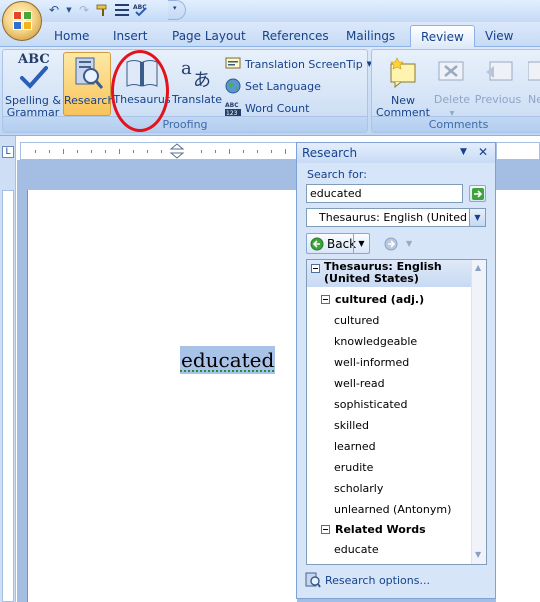  I want to click on tab-mailings: Mailings, so click(370, 36).